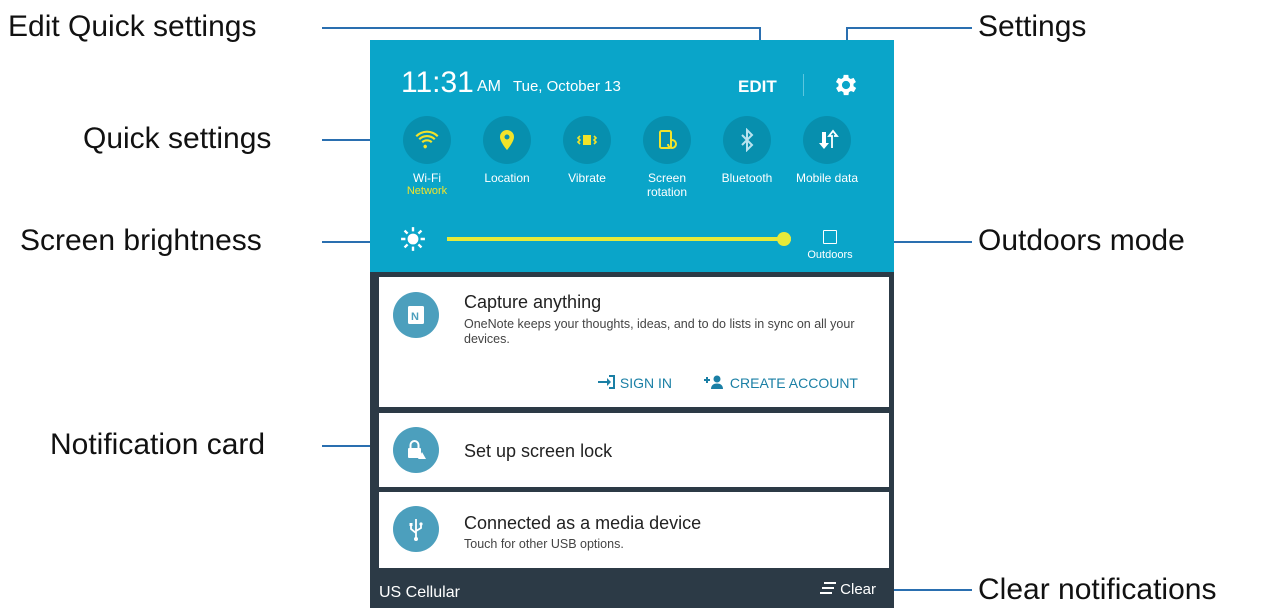 This screenshot has height=608, width=1281. I want to click on notification-title: Set up screen lock, so click(538, 451).